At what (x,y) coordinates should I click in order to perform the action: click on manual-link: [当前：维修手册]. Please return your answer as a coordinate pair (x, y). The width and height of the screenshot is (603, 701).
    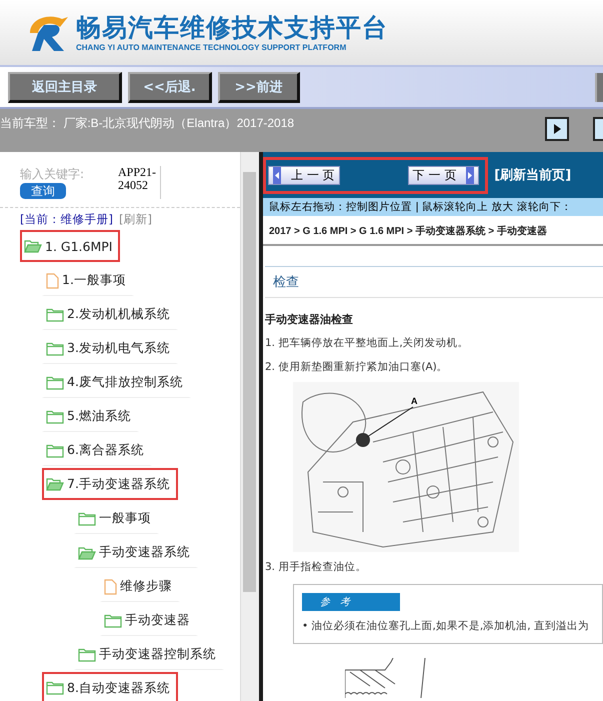
    Looking at the image, I should click on (66, 219).